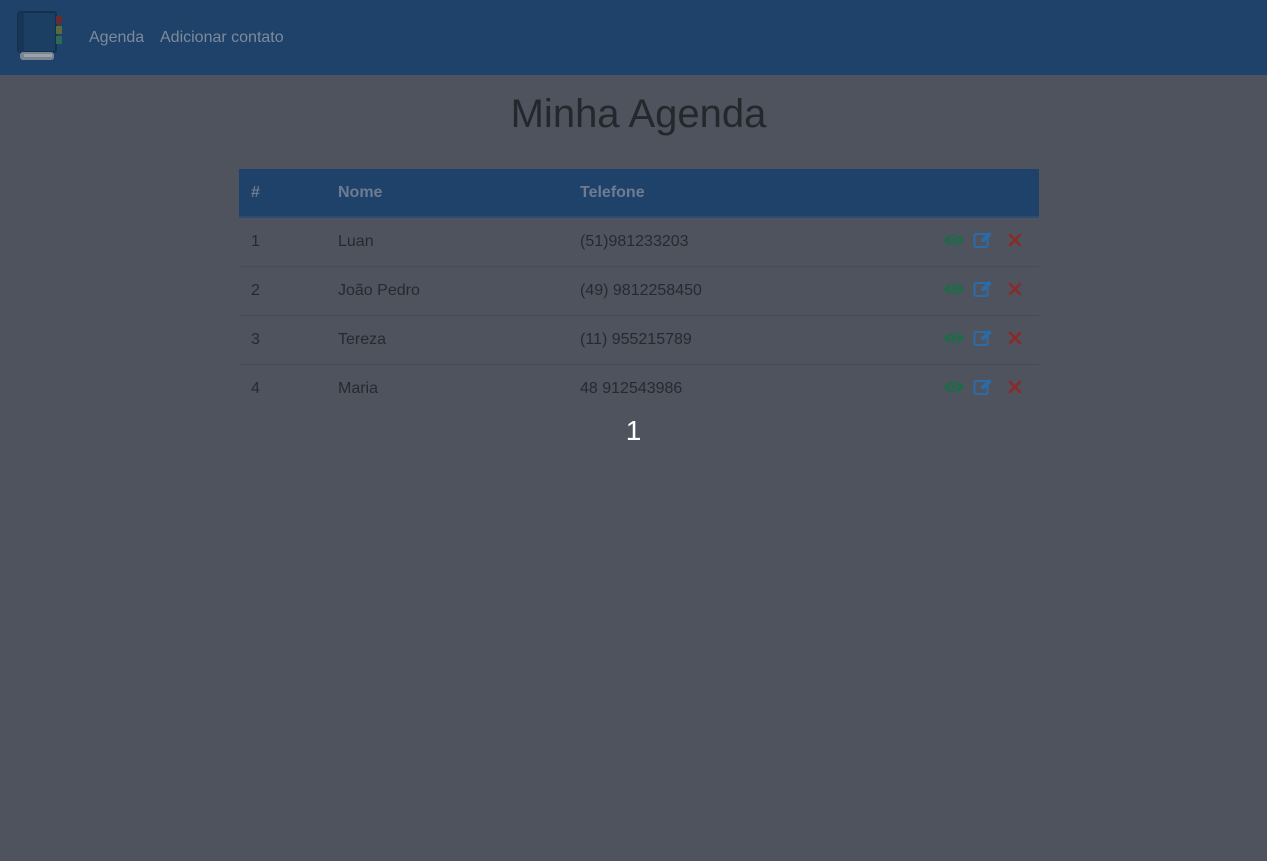 This screenshot has height=861, width=1267. Describe the element at coordinates (955, 193) in the screenshot. I see `column-header-actions` at that location.